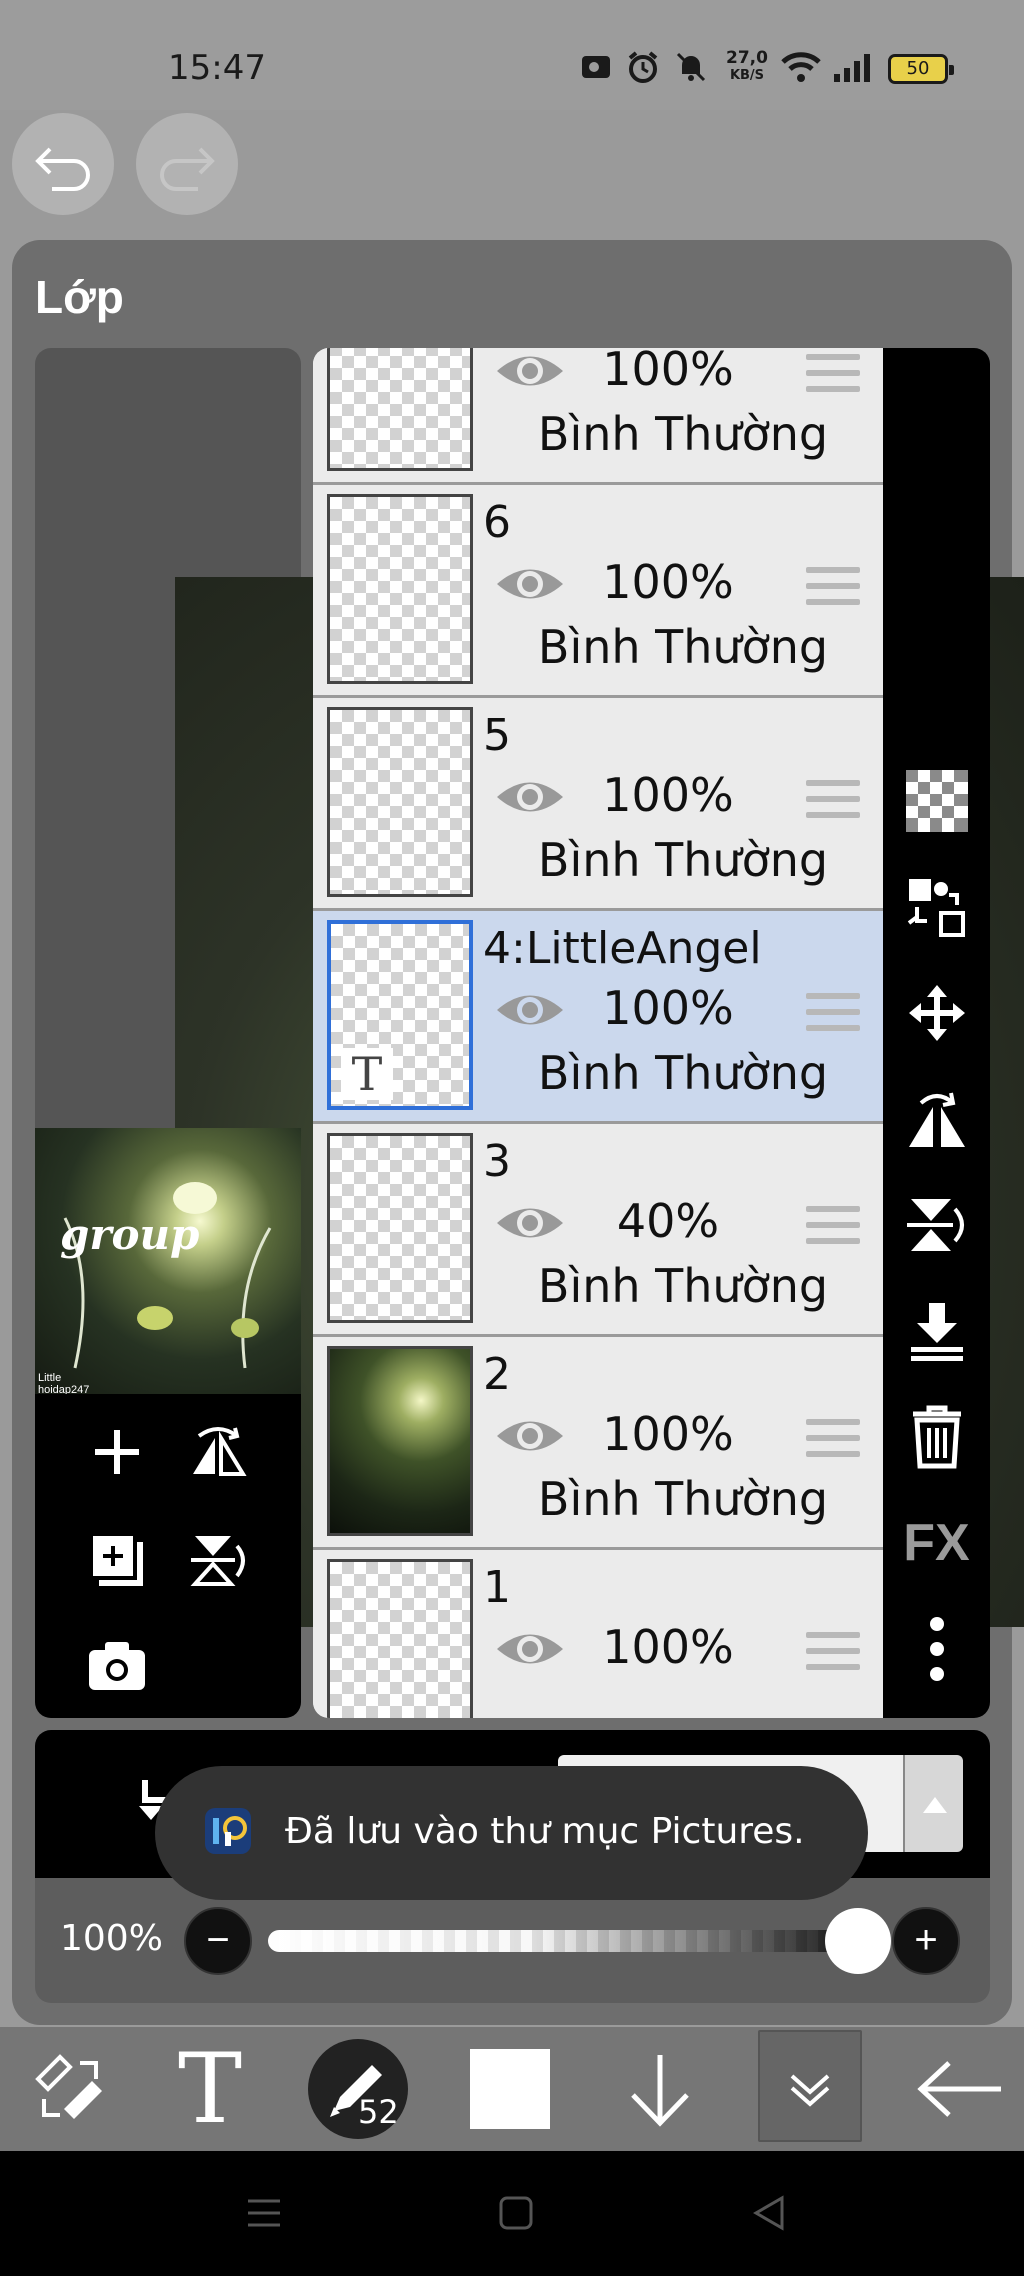 The height and width of the screenshot is (2276, 1024). I want to click on flip-horizontal-icon, so click(936, 1119).